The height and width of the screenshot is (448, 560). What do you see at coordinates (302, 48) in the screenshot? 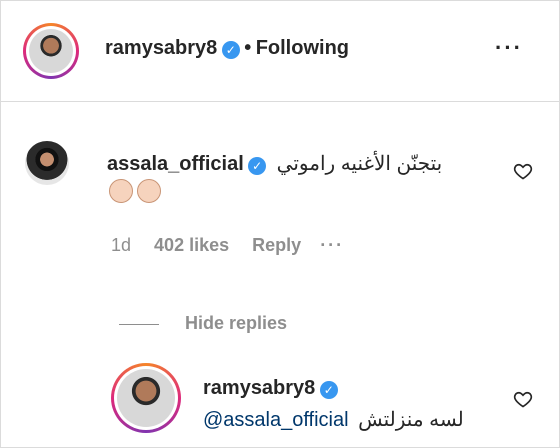
I see `following-button: Following` at bounding box center [302, 48].